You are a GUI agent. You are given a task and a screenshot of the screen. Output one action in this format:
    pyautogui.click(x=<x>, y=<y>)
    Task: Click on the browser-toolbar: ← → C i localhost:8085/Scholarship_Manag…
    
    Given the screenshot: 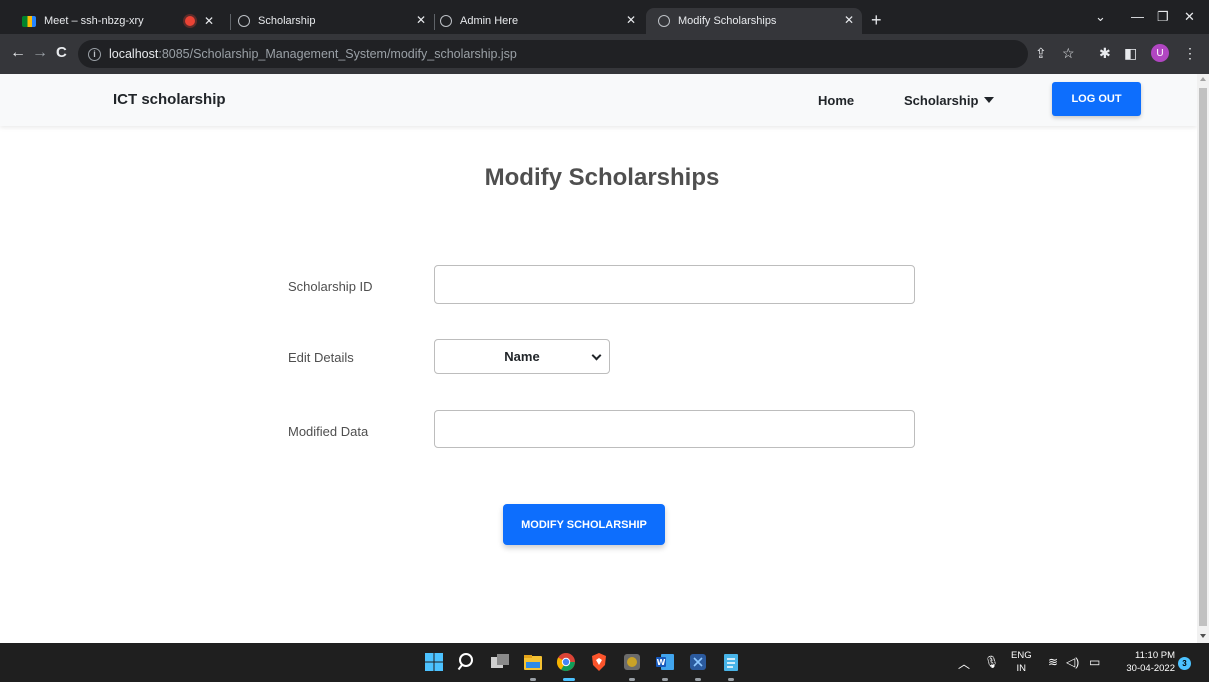 What is the action you would take?
    pyautogui.click(x=604, y=54)
    